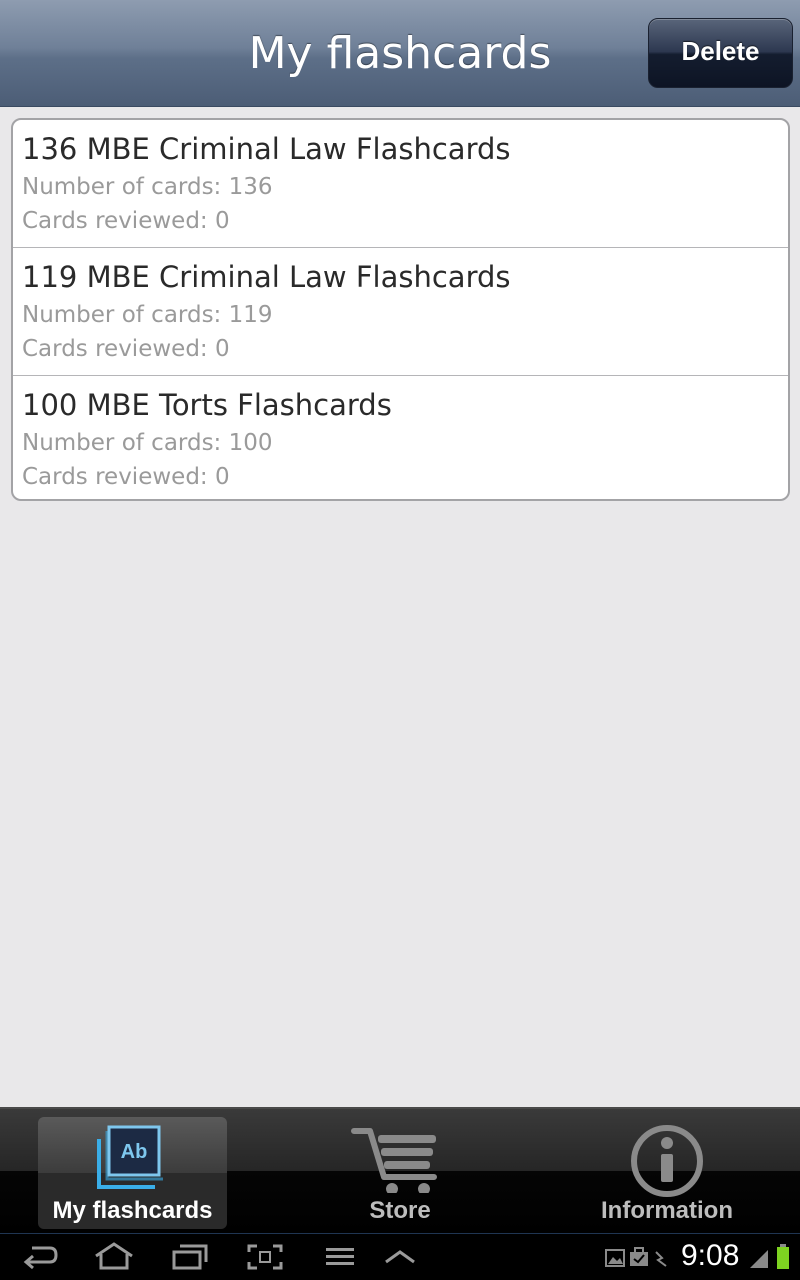 This screenshot has width=800, height=1280. I want to click on tab-information: Information, so click(667, 1173).